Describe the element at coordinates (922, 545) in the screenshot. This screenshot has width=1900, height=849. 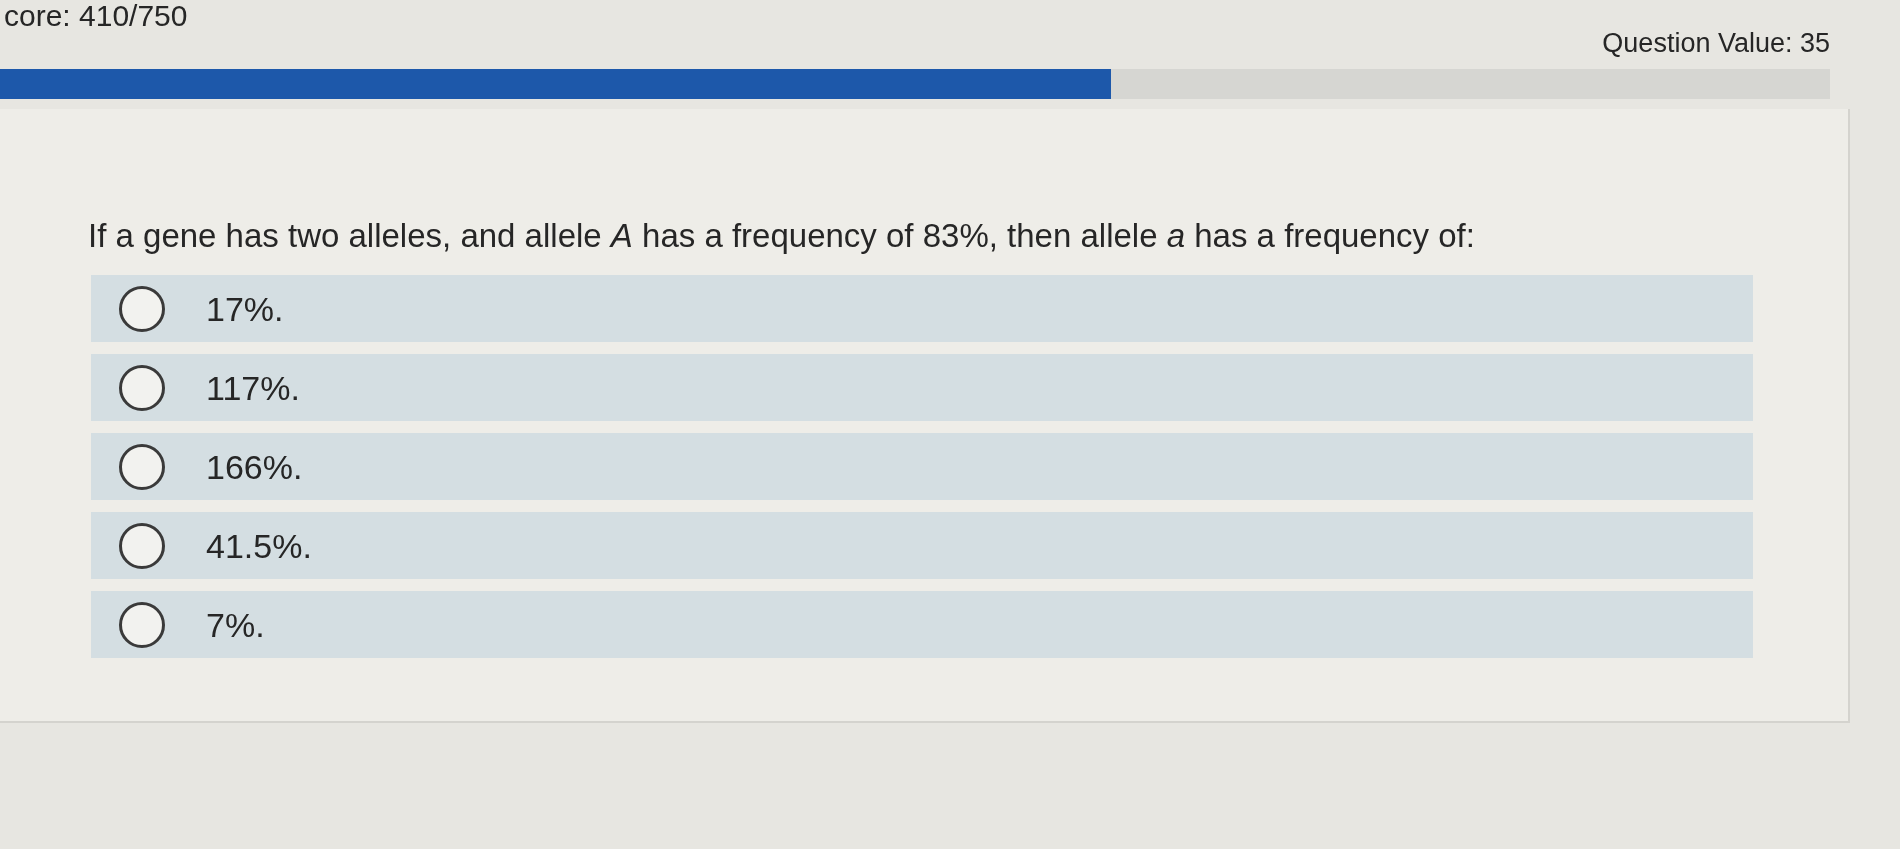
I see `answer-option: 41.5%.` at that location.